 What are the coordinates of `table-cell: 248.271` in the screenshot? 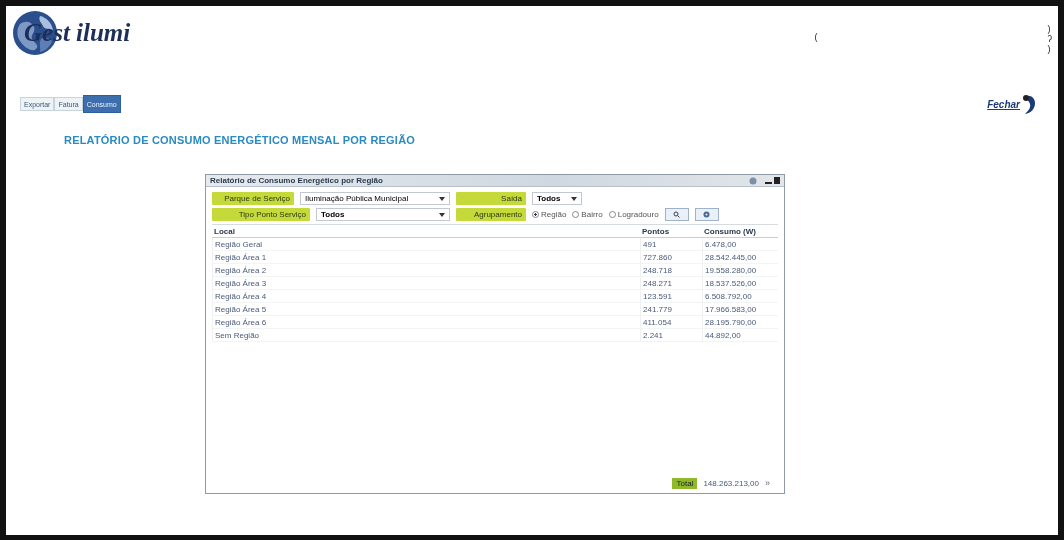 It's located at (671, 283).